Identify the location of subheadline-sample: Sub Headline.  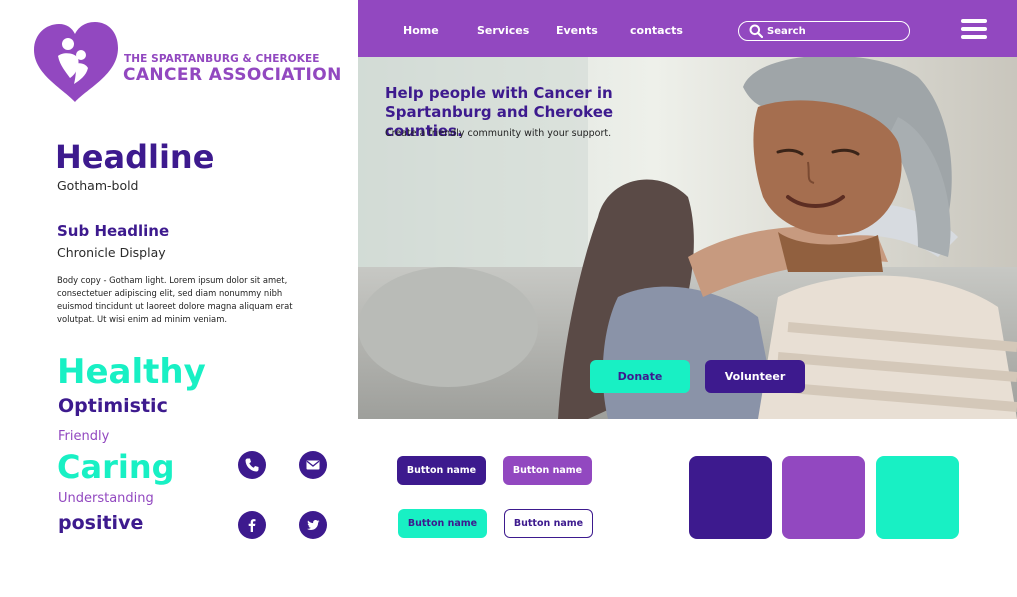
(113, 231).